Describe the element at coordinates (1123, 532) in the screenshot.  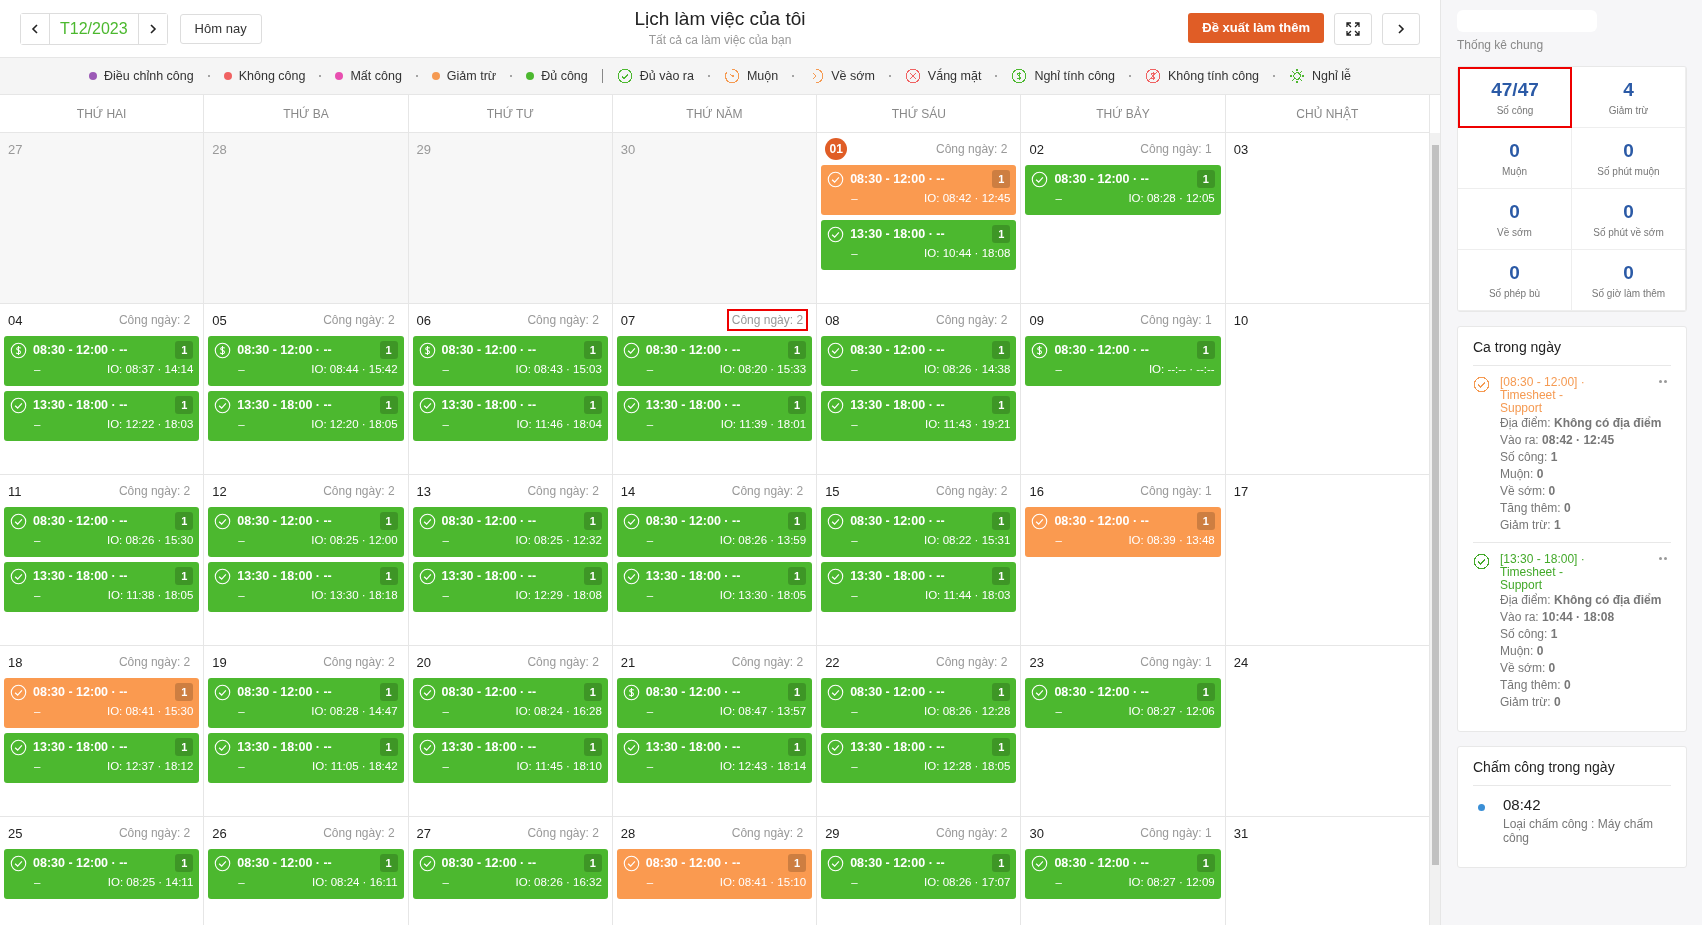
I see `shift-card: 08:30 - 12:00 · -- 1 – IO: 08:39 · 13:48` at that location.